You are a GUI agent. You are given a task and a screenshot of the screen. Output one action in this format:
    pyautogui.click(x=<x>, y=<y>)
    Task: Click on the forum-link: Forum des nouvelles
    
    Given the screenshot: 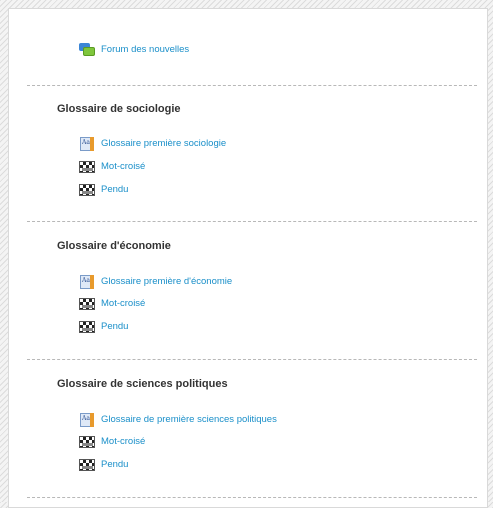 What is the action you would take?
    pyautogui.click(x=134, y=50)
    